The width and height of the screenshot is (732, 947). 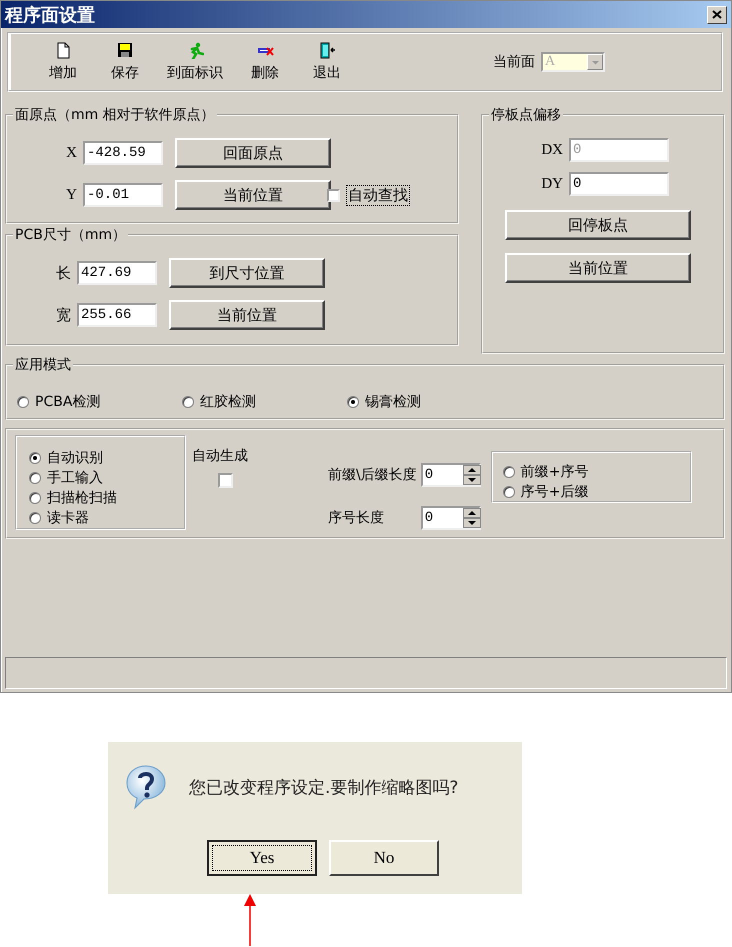 What do you see at coordinates (63, 62) in the screenshot?
I see `toolbar-button: 增加` at bounding box center [63, 62].